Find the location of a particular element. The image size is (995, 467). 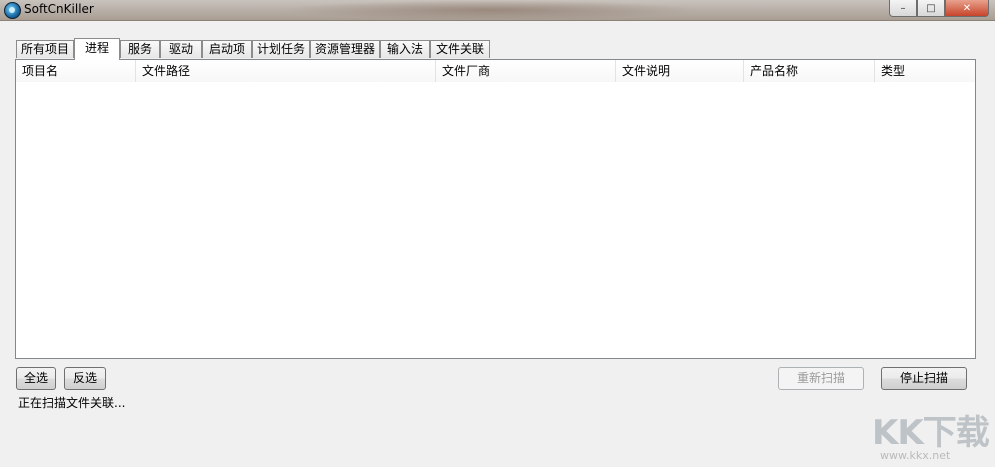

column-header-file-path: 文件路径 is located at coordinates (286, 71).